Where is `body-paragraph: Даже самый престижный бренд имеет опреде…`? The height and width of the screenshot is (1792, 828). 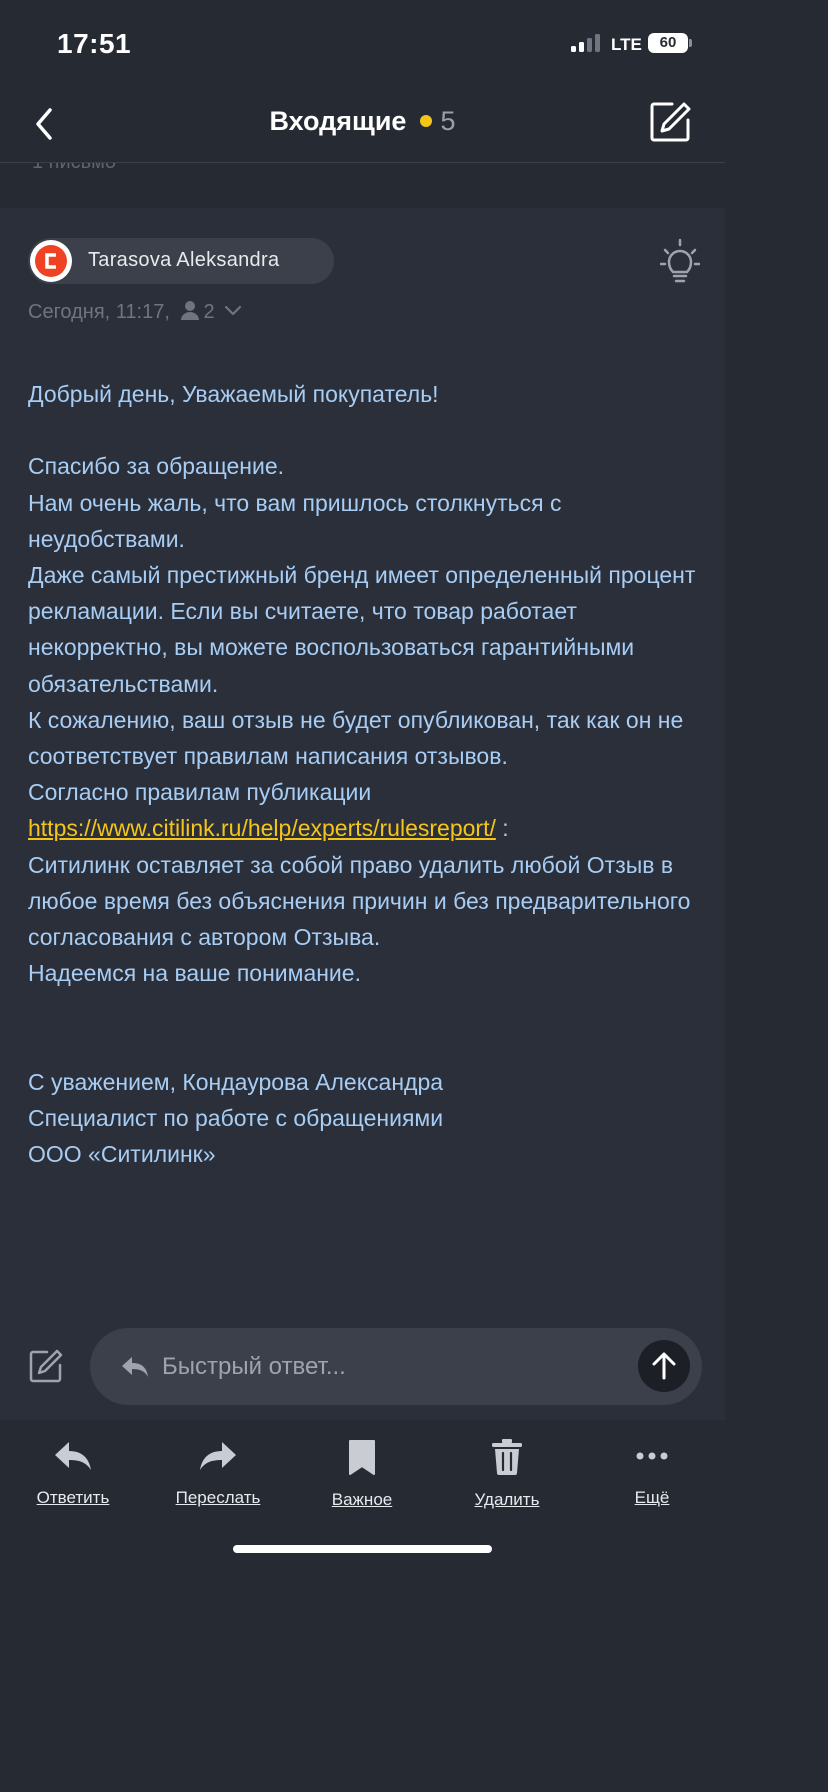 body-paragraph: Даже самый престижный бренд имеет опреде… is located at coordinates (365, 629).